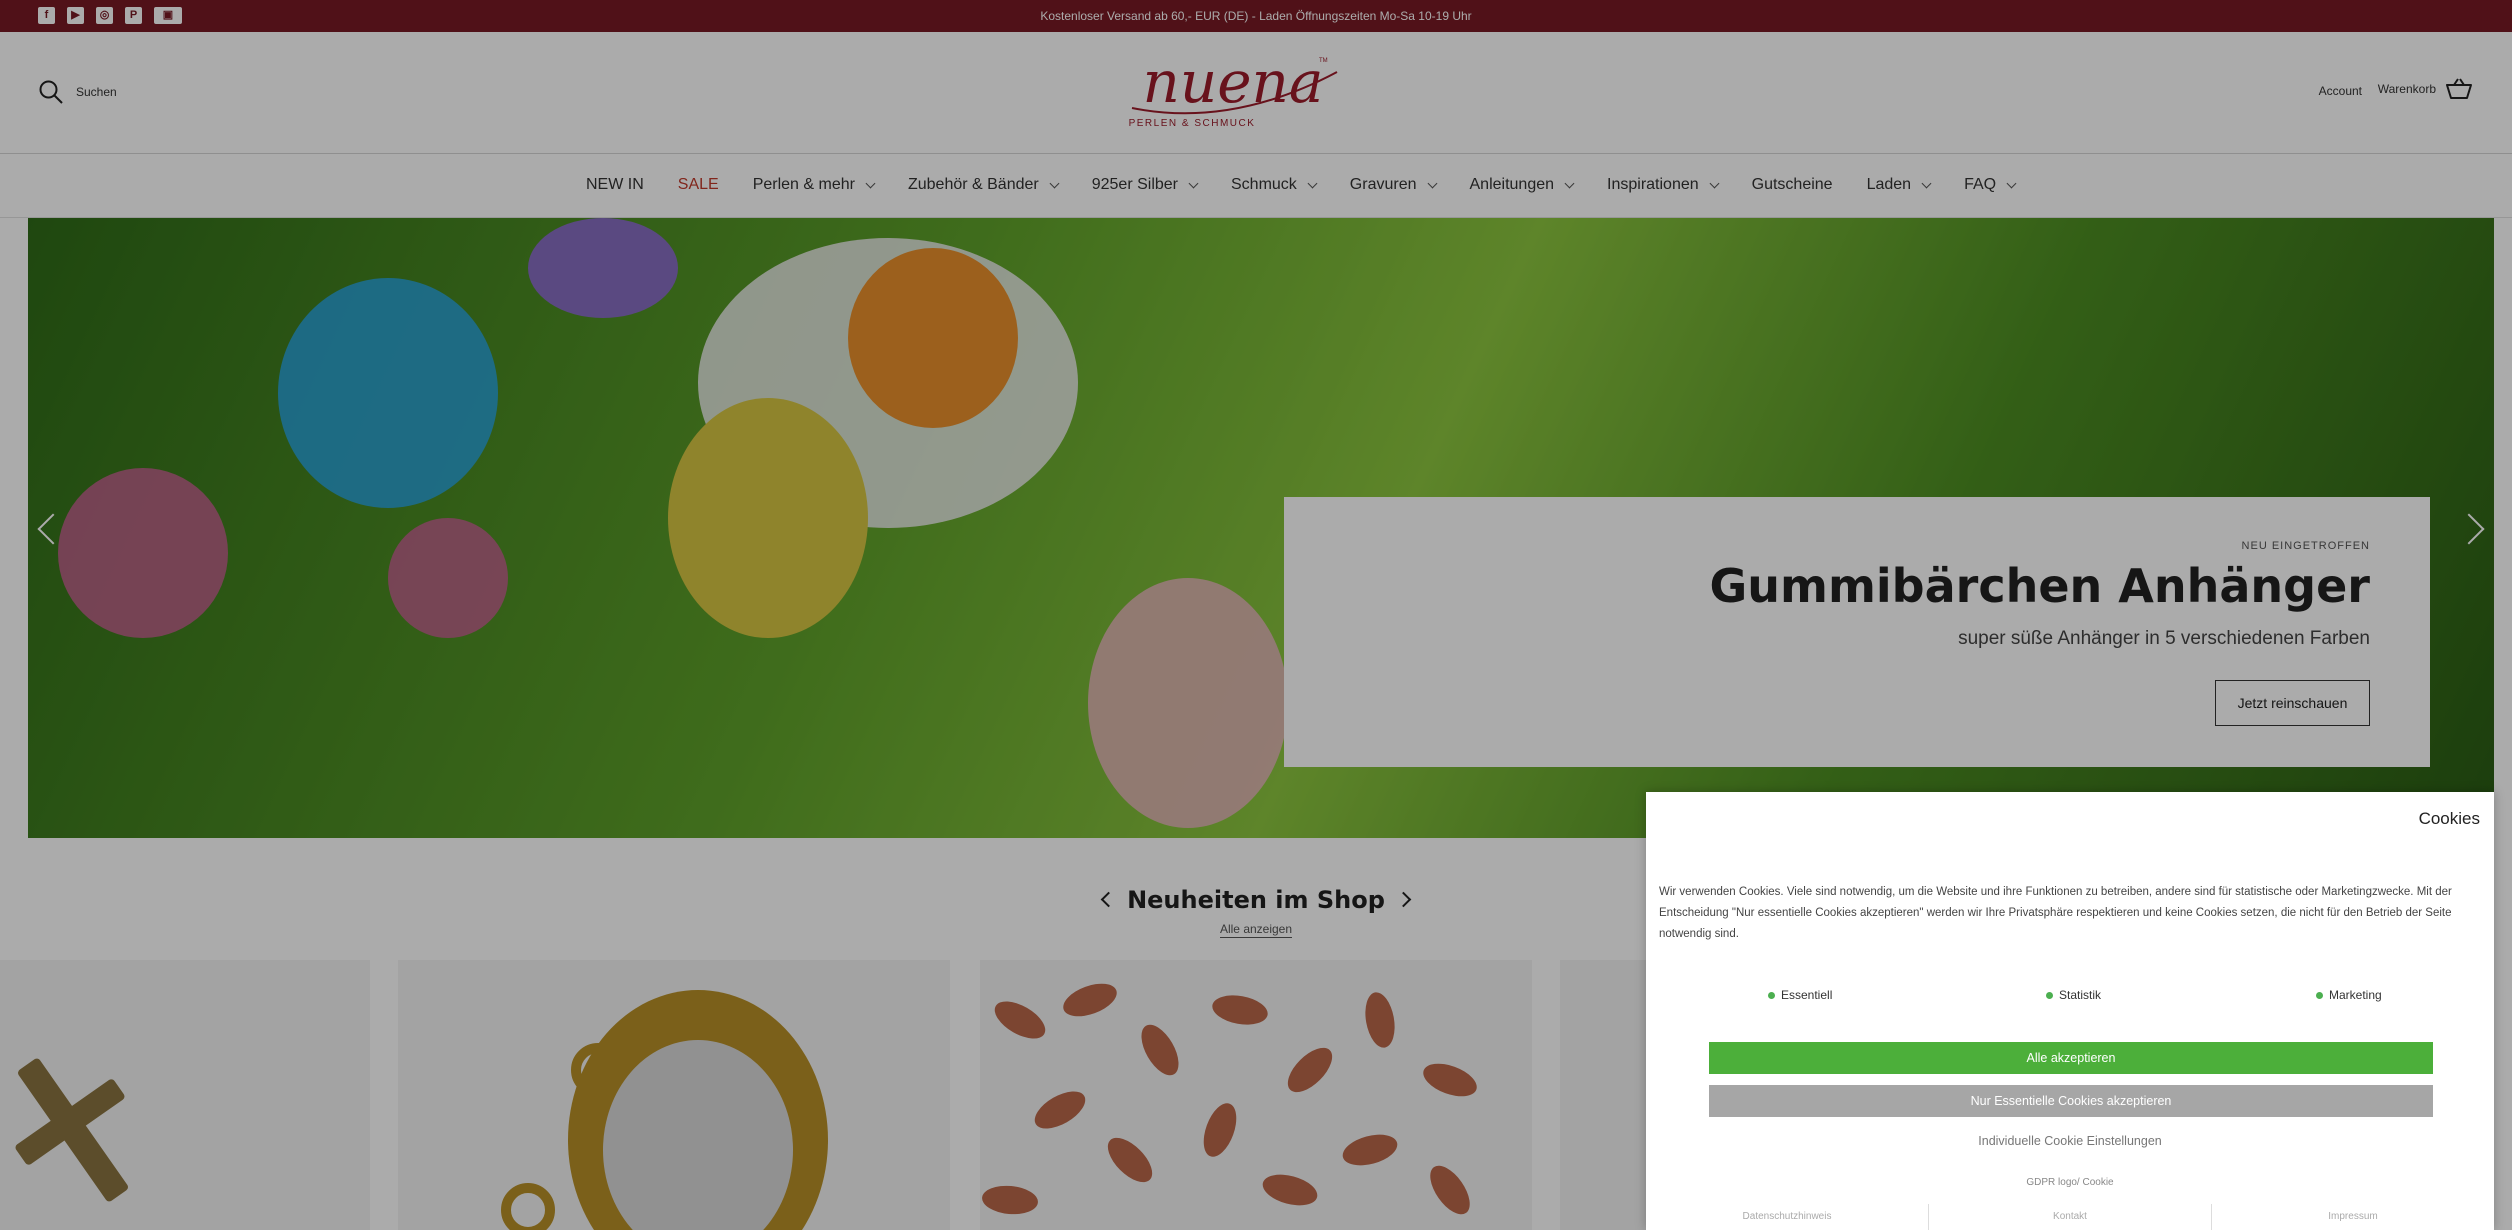 This screenshot has height=1230, width=2512. What do you see at coordinates (2071, 1058) in the screenshot?
I see `accept-all-button: Alle akzeptieren` at bounding box center [2071, 1058].